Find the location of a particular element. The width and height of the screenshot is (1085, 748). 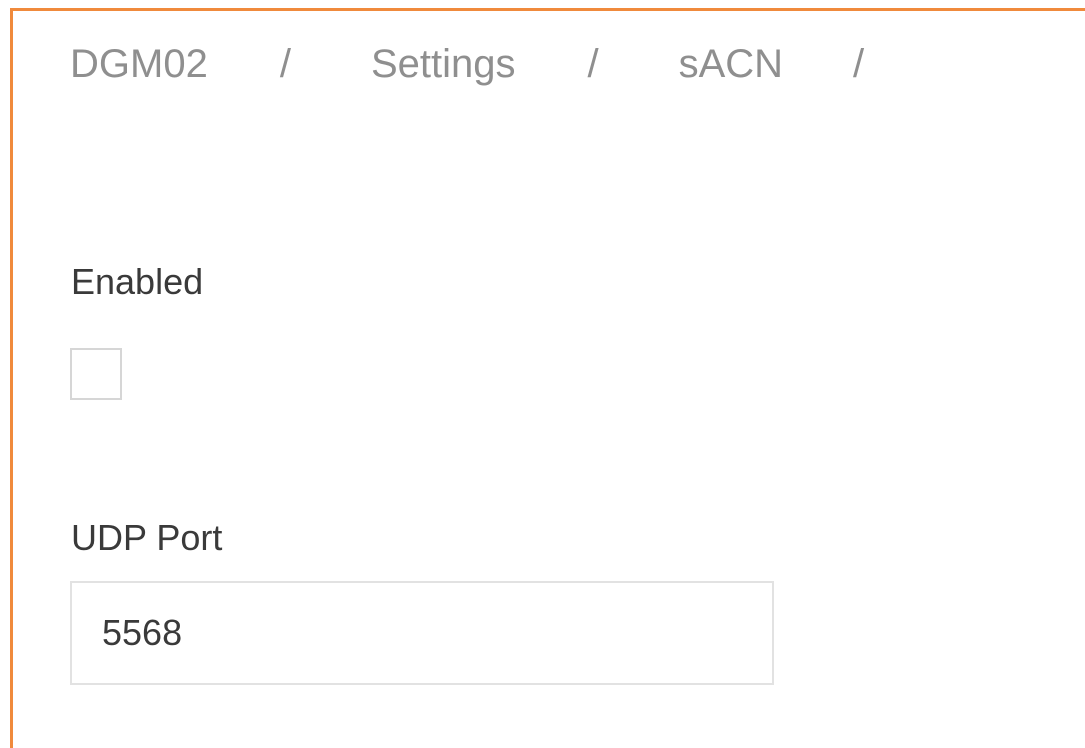

breadcrumb-item-device: DGM02 is located at coordinates (139, 64).